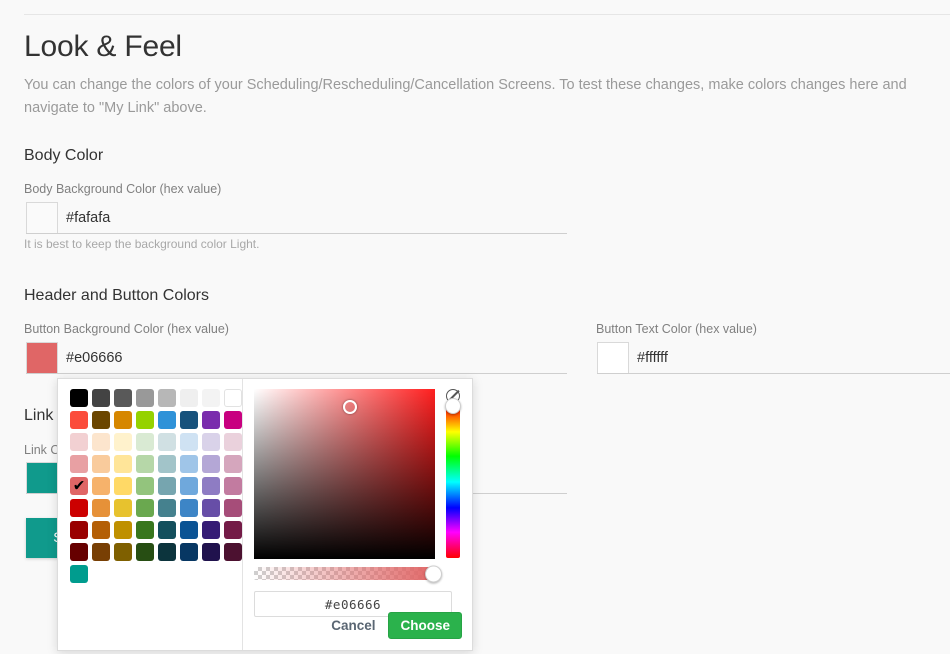  I want to click on palette-swatch-r5-c5, so click(167, 486).